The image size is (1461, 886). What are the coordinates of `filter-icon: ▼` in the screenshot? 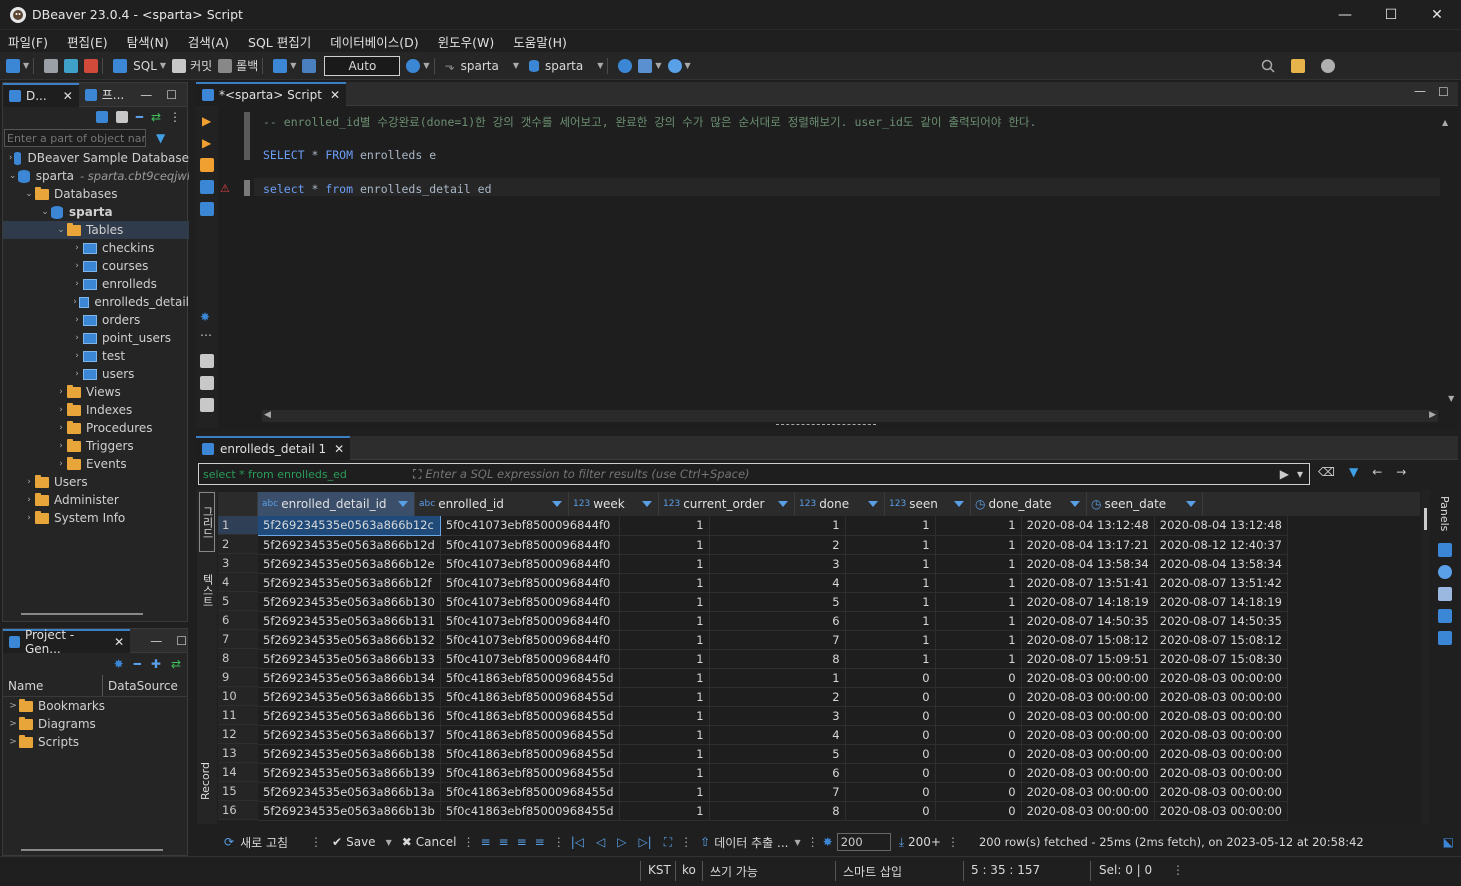 It's located at (1353, 472).